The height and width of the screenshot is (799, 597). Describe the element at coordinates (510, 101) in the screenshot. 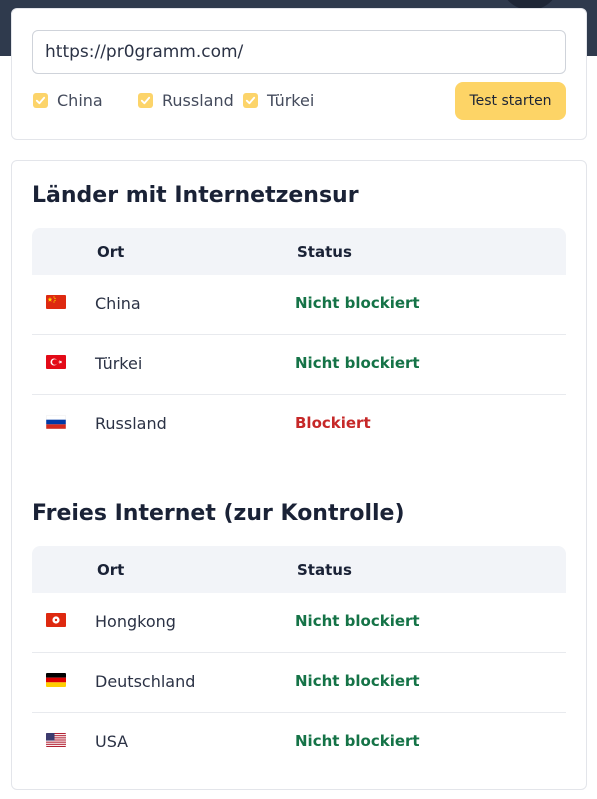

I see `start-test-button: Test starten` at that location.